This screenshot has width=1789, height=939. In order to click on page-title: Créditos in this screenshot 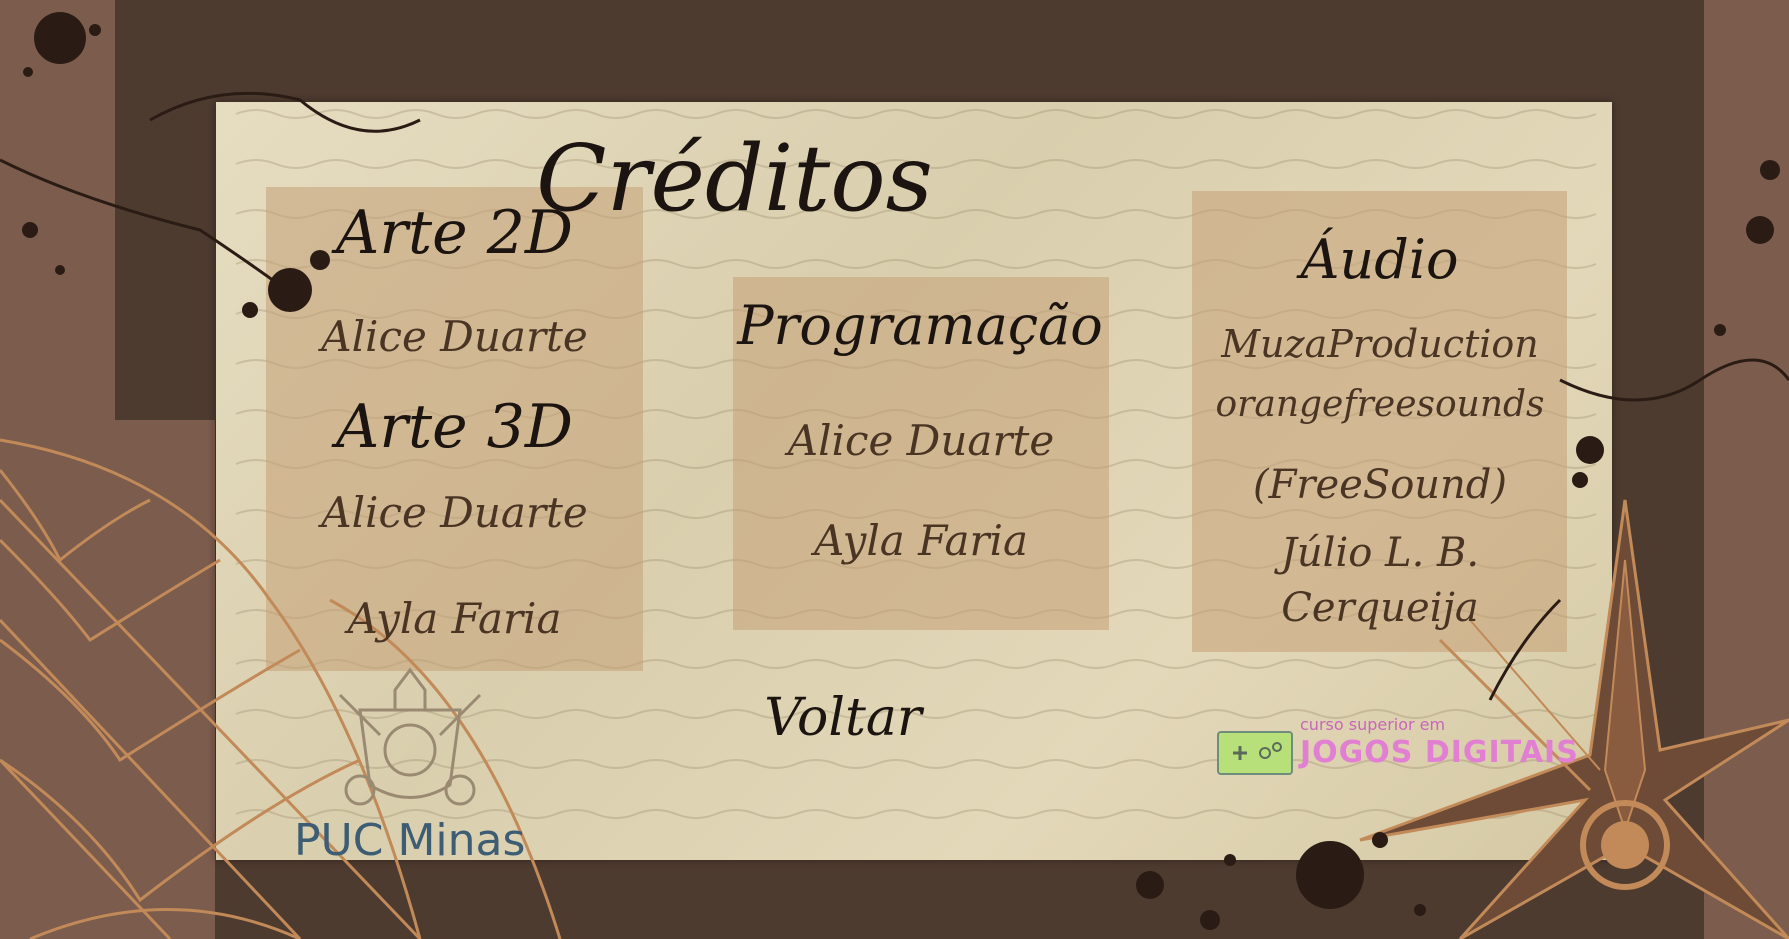, I will do `click(734, 178)`.